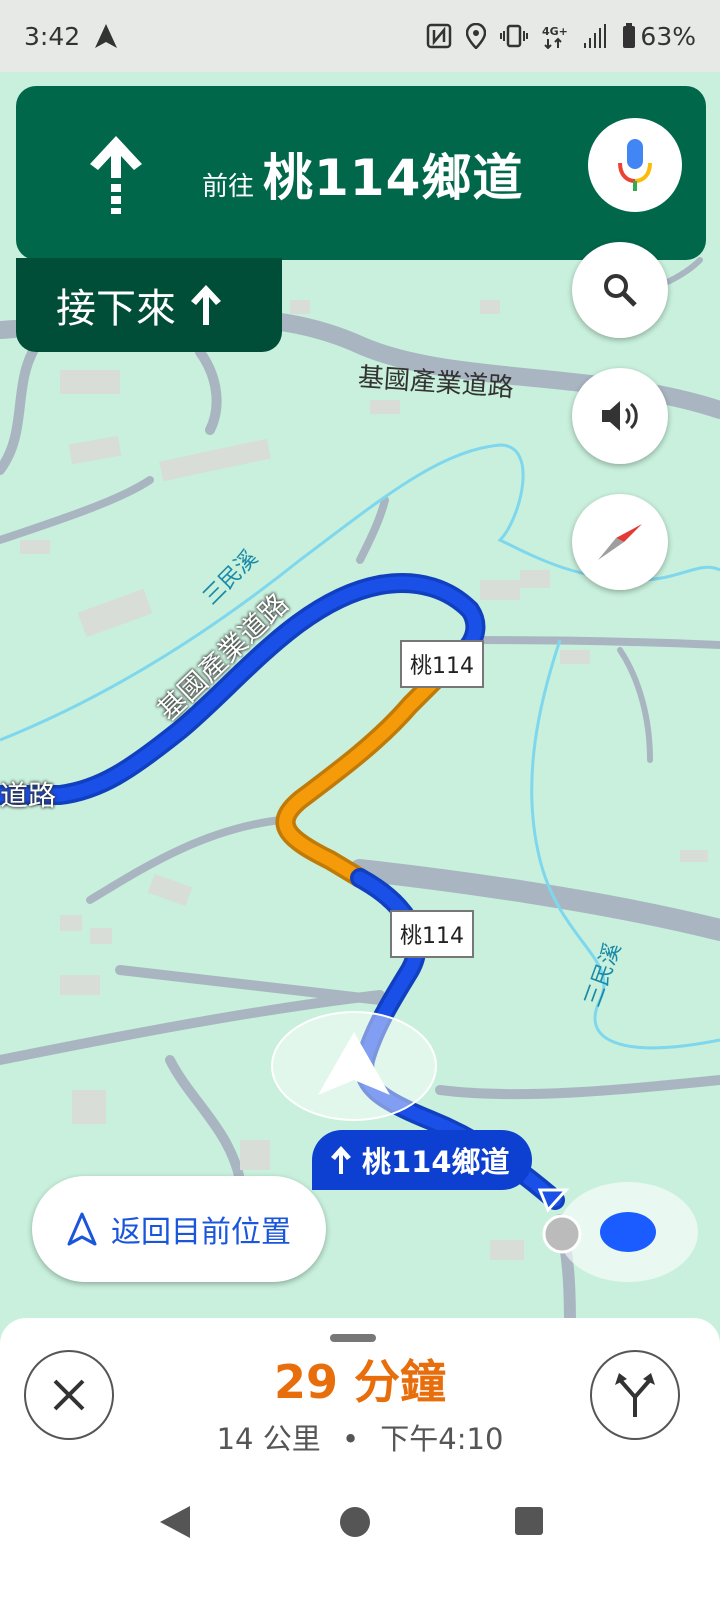  I want to click on recenter-label: 返回目前位置, so click(201, 1232).